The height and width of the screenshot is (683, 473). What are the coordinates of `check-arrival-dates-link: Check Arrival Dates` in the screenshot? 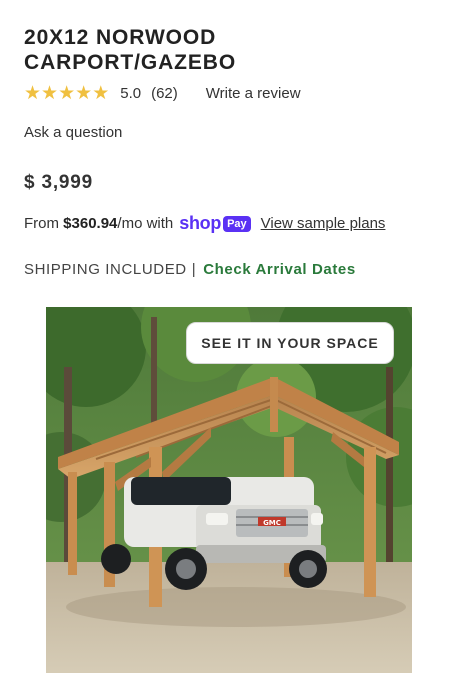 It's located at (279, 269).